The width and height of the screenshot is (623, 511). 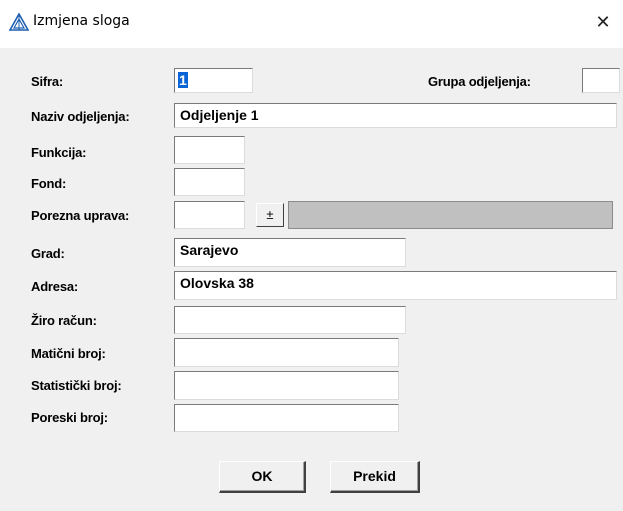 I want to click on app-triangle-icon, so click(x=19, y=22).